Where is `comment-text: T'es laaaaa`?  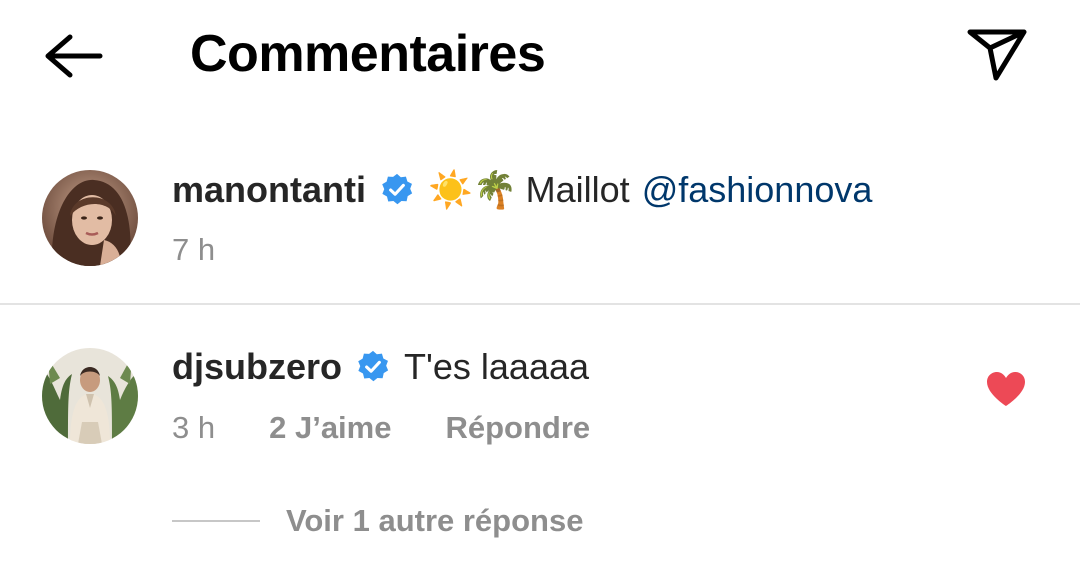
comment-text: T'es laaaaa is located at coordinates (497, 366).